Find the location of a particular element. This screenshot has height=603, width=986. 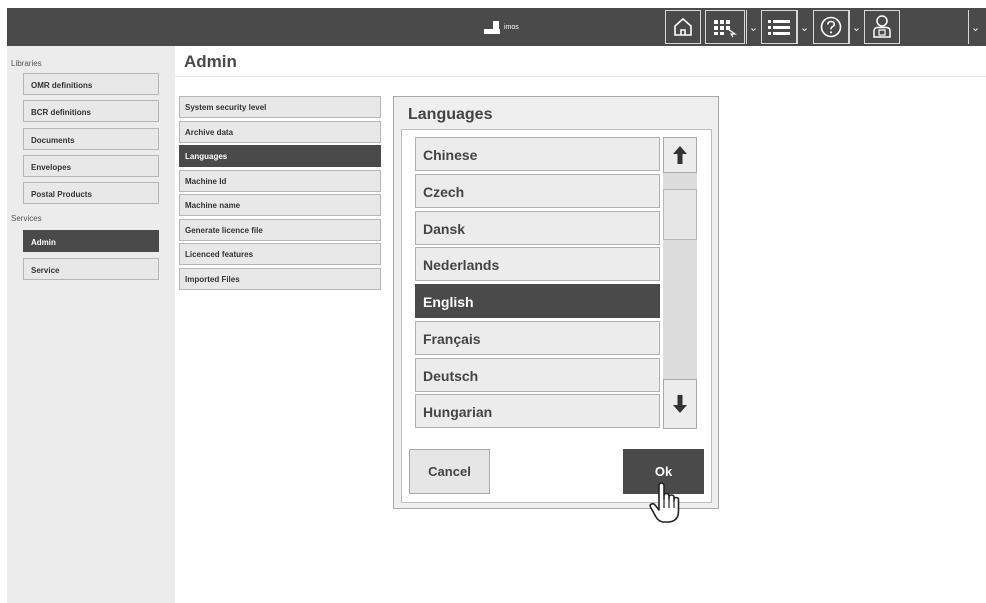

cancel-button: Cancel is located at coordinates (449, 471).